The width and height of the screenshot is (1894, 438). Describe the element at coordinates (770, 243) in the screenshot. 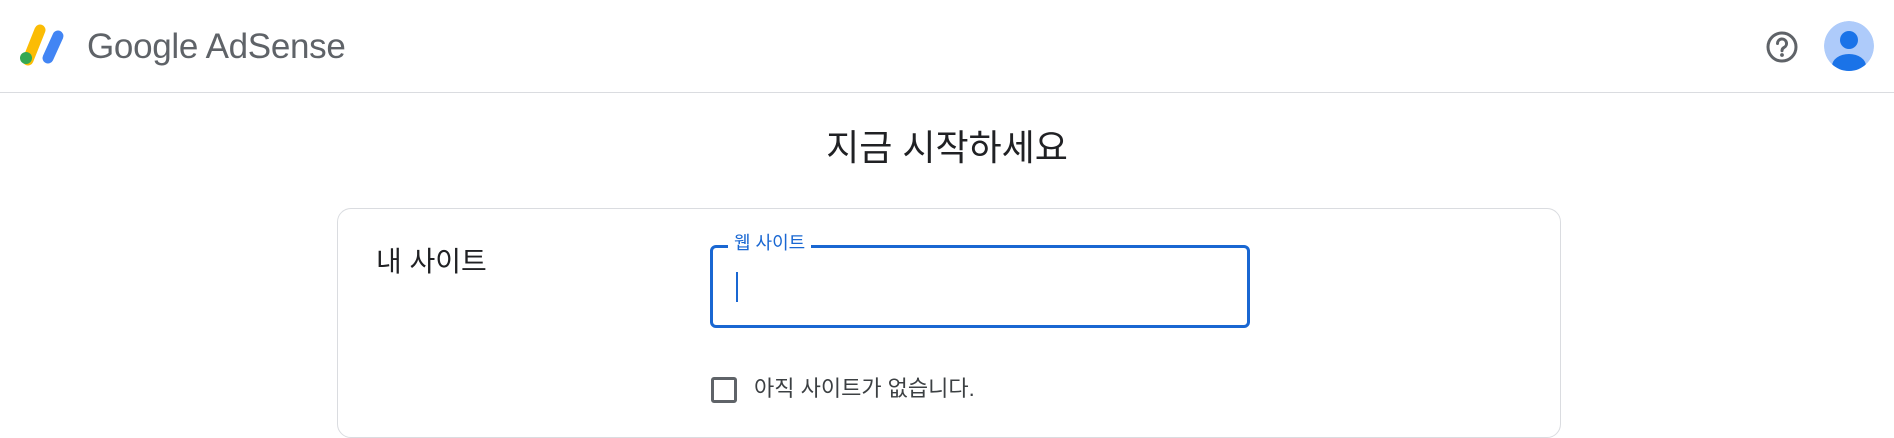

I see `website-field-label: 웹 사이트` at that location.